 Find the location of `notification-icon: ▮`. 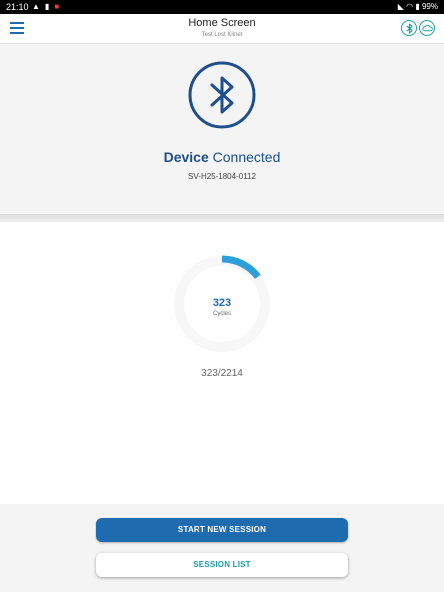

notification-icon: ▮ is located at coordinates (49, 6).